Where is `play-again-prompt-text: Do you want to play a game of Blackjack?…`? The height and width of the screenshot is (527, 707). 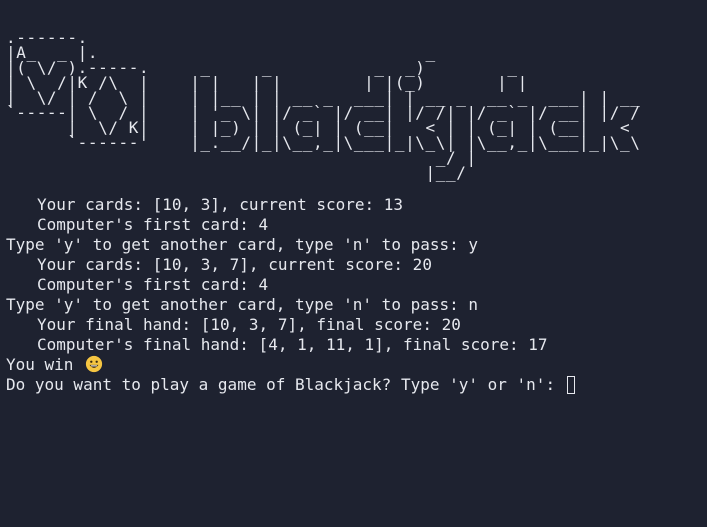
play-again-prompt-text: Do you want to play a game of Blackjack?… is located at coordinates (285, 384).